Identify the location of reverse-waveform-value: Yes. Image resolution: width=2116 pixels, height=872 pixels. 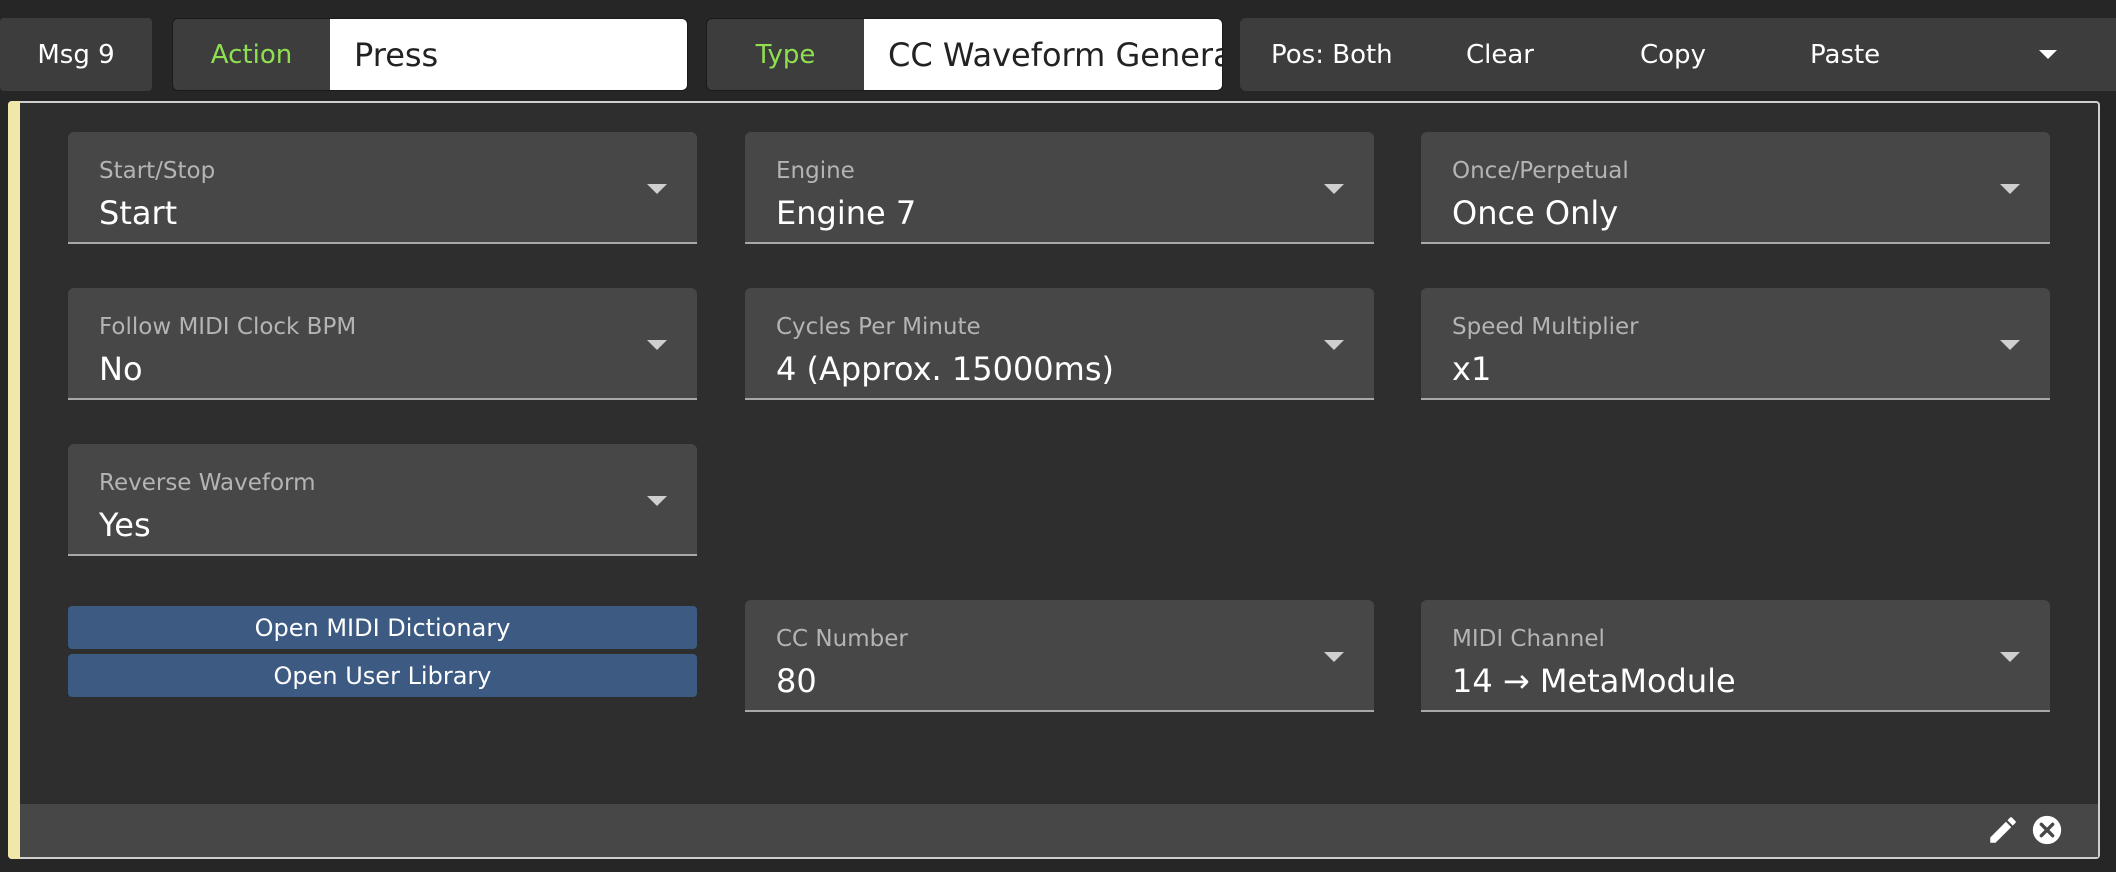
(125, 525).